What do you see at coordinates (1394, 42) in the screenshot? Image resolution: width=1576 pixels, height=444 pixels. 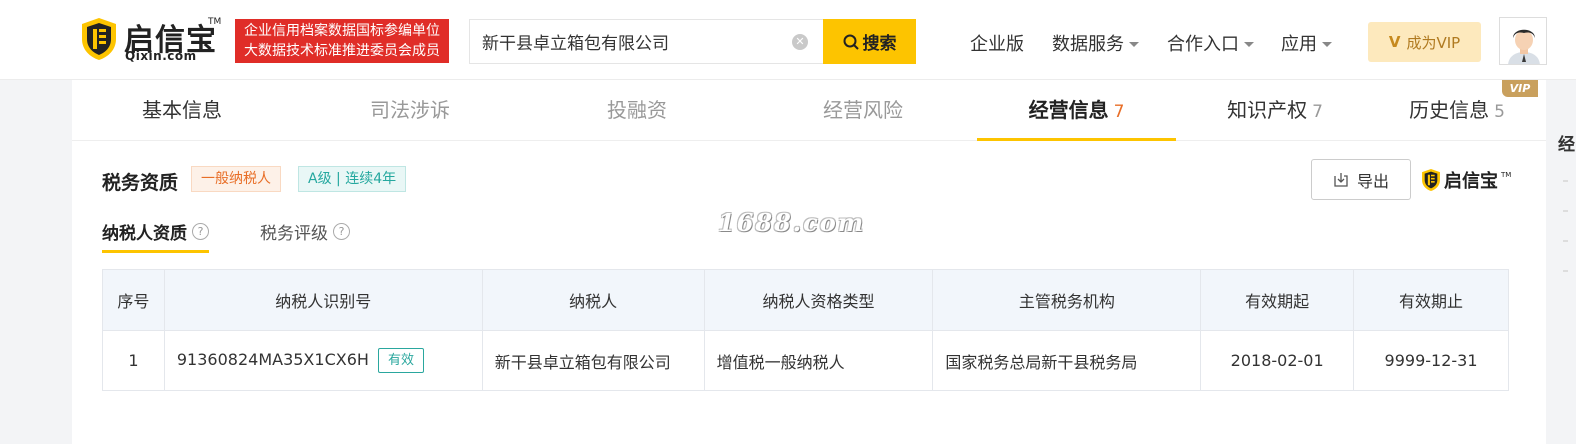 I see `vip-v-icon: V` at bounding box center [1394, 42].